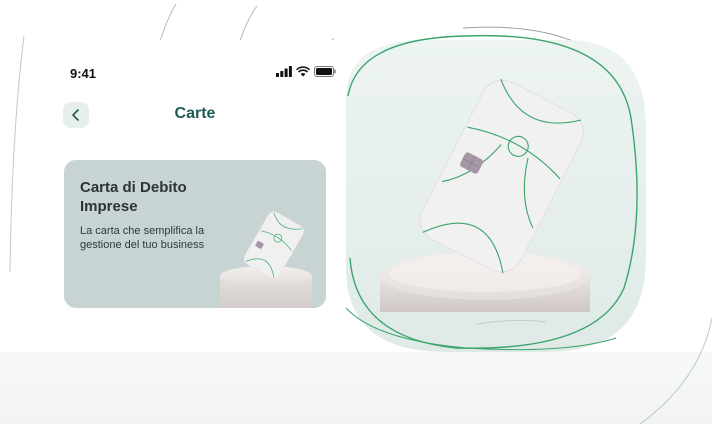 This screenshot has width=712, height=424. Describe the element at coordinates (266, 259) in the screenshot. I see `card-pedestal-illustration` at that location.